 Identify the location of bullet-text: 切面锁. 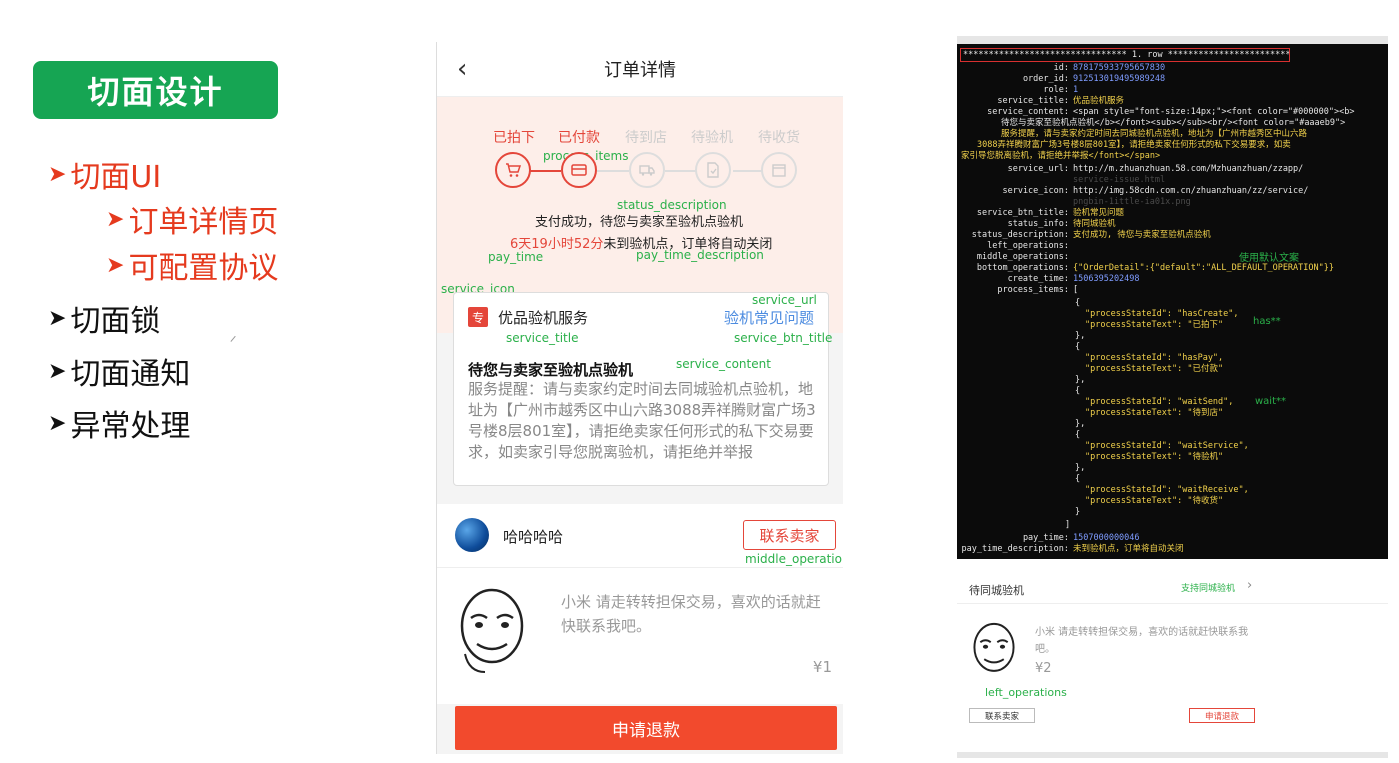
(115, 321).